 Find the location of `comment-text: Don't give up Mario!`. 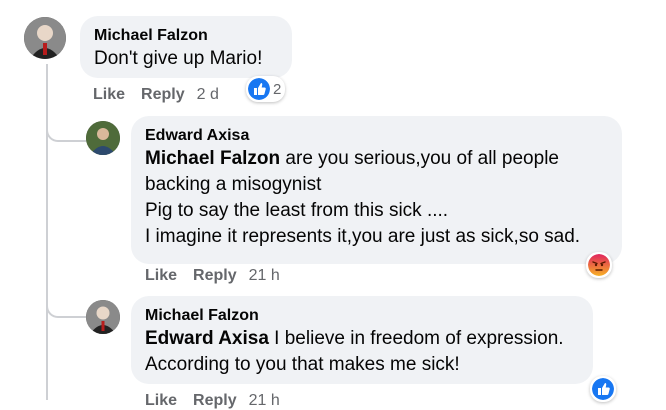

comment-text: Don't give up Mario! is located at coordinates (178, 58).